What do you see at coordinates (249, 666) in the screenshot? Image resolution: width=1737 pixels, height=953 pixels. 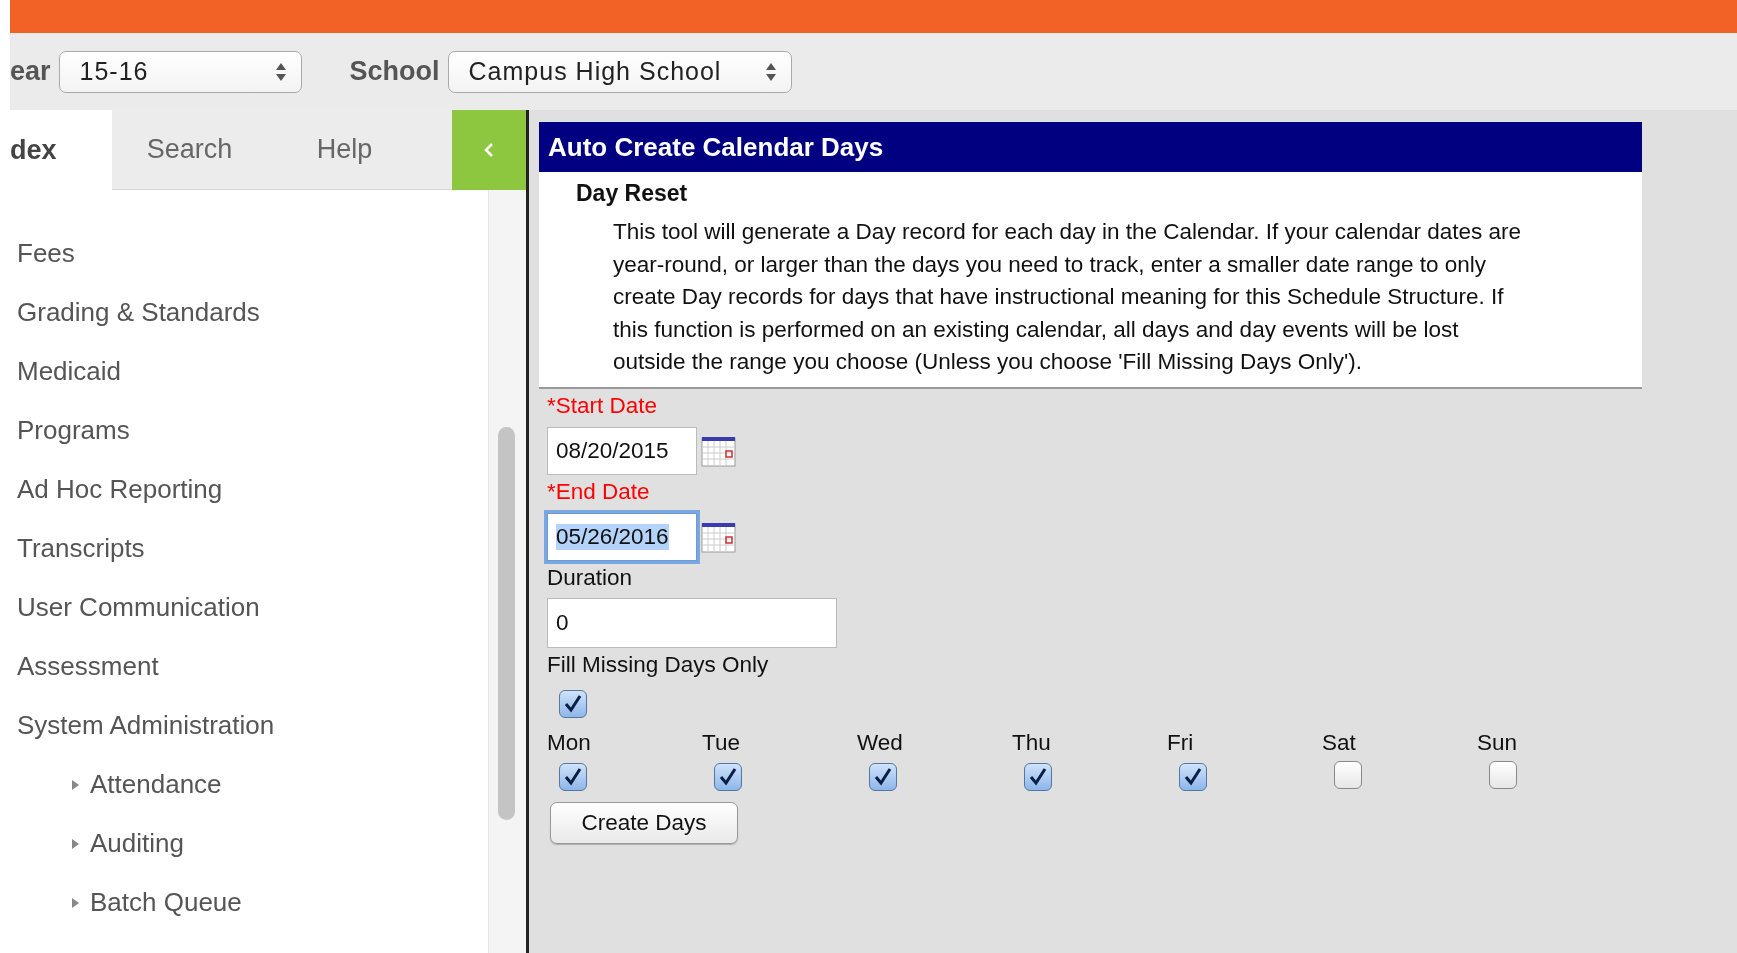 I see `sidebar-item: Assessment` at bounding box center [249, 666].